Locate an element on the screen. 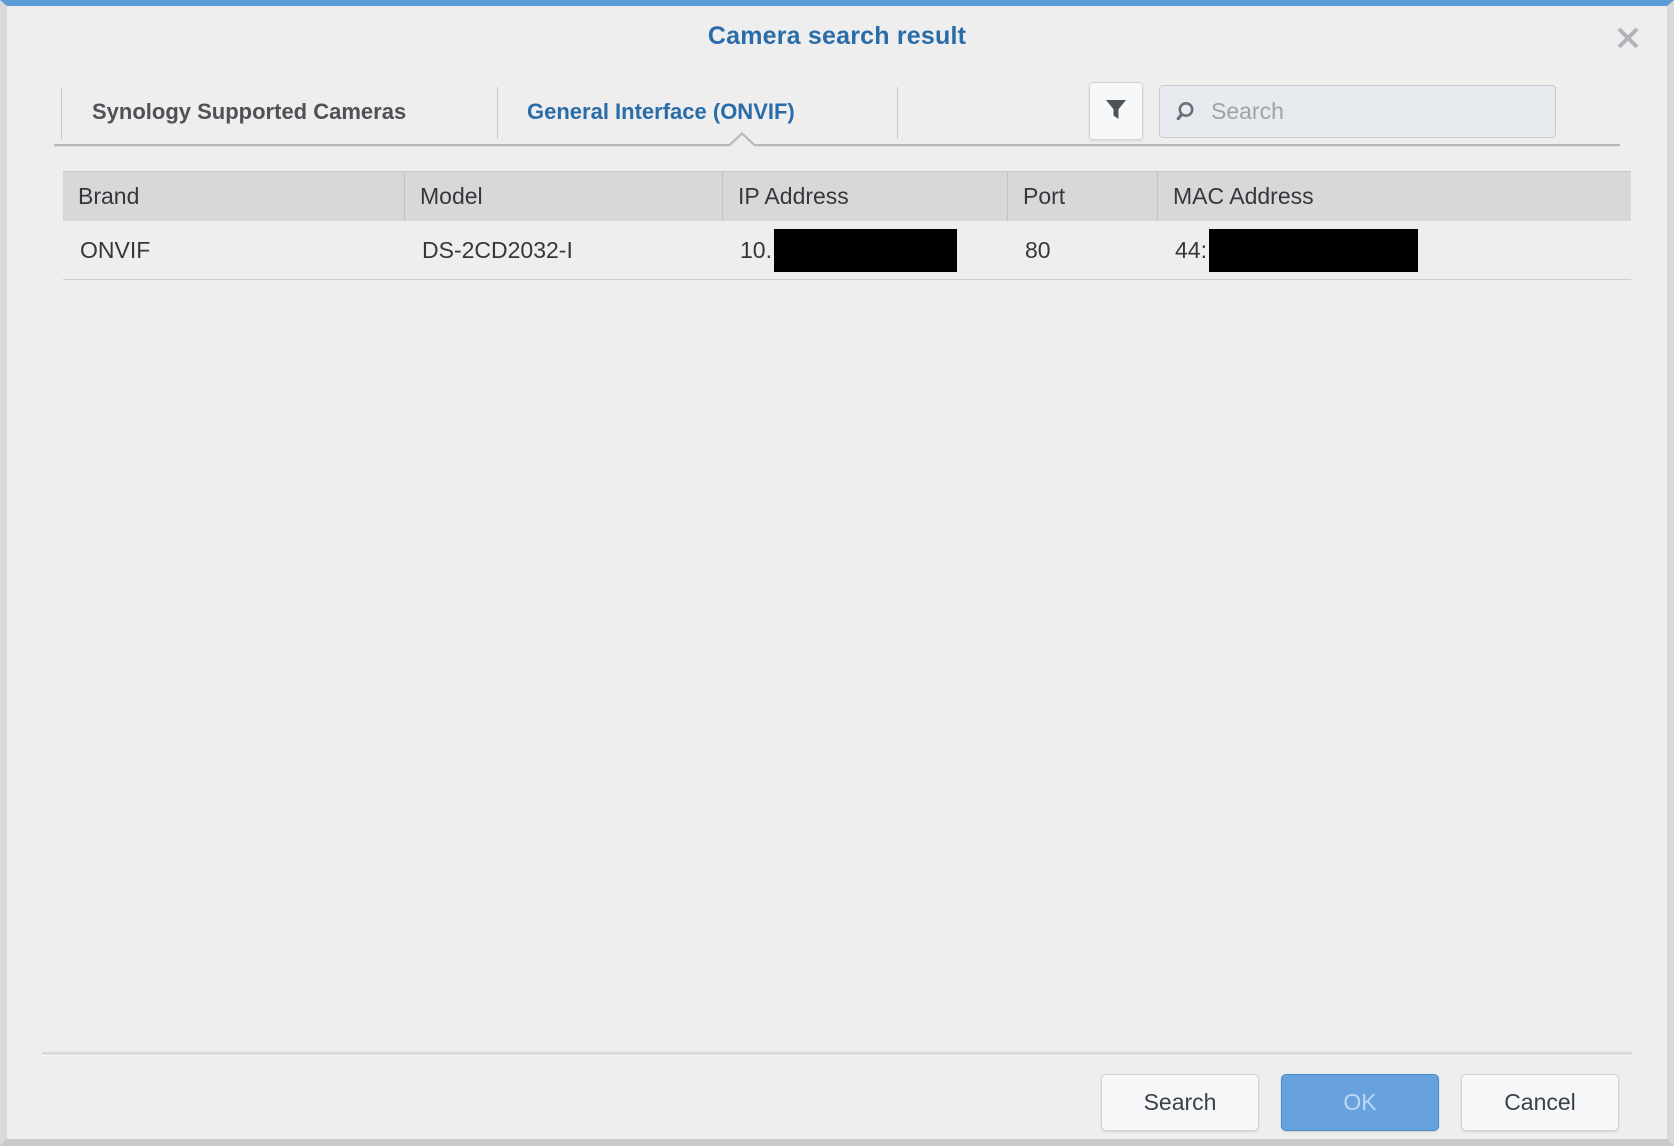 The image size is (1674, 1146). active-tab-caret-fill-icon is located at coordinates (742, 141).